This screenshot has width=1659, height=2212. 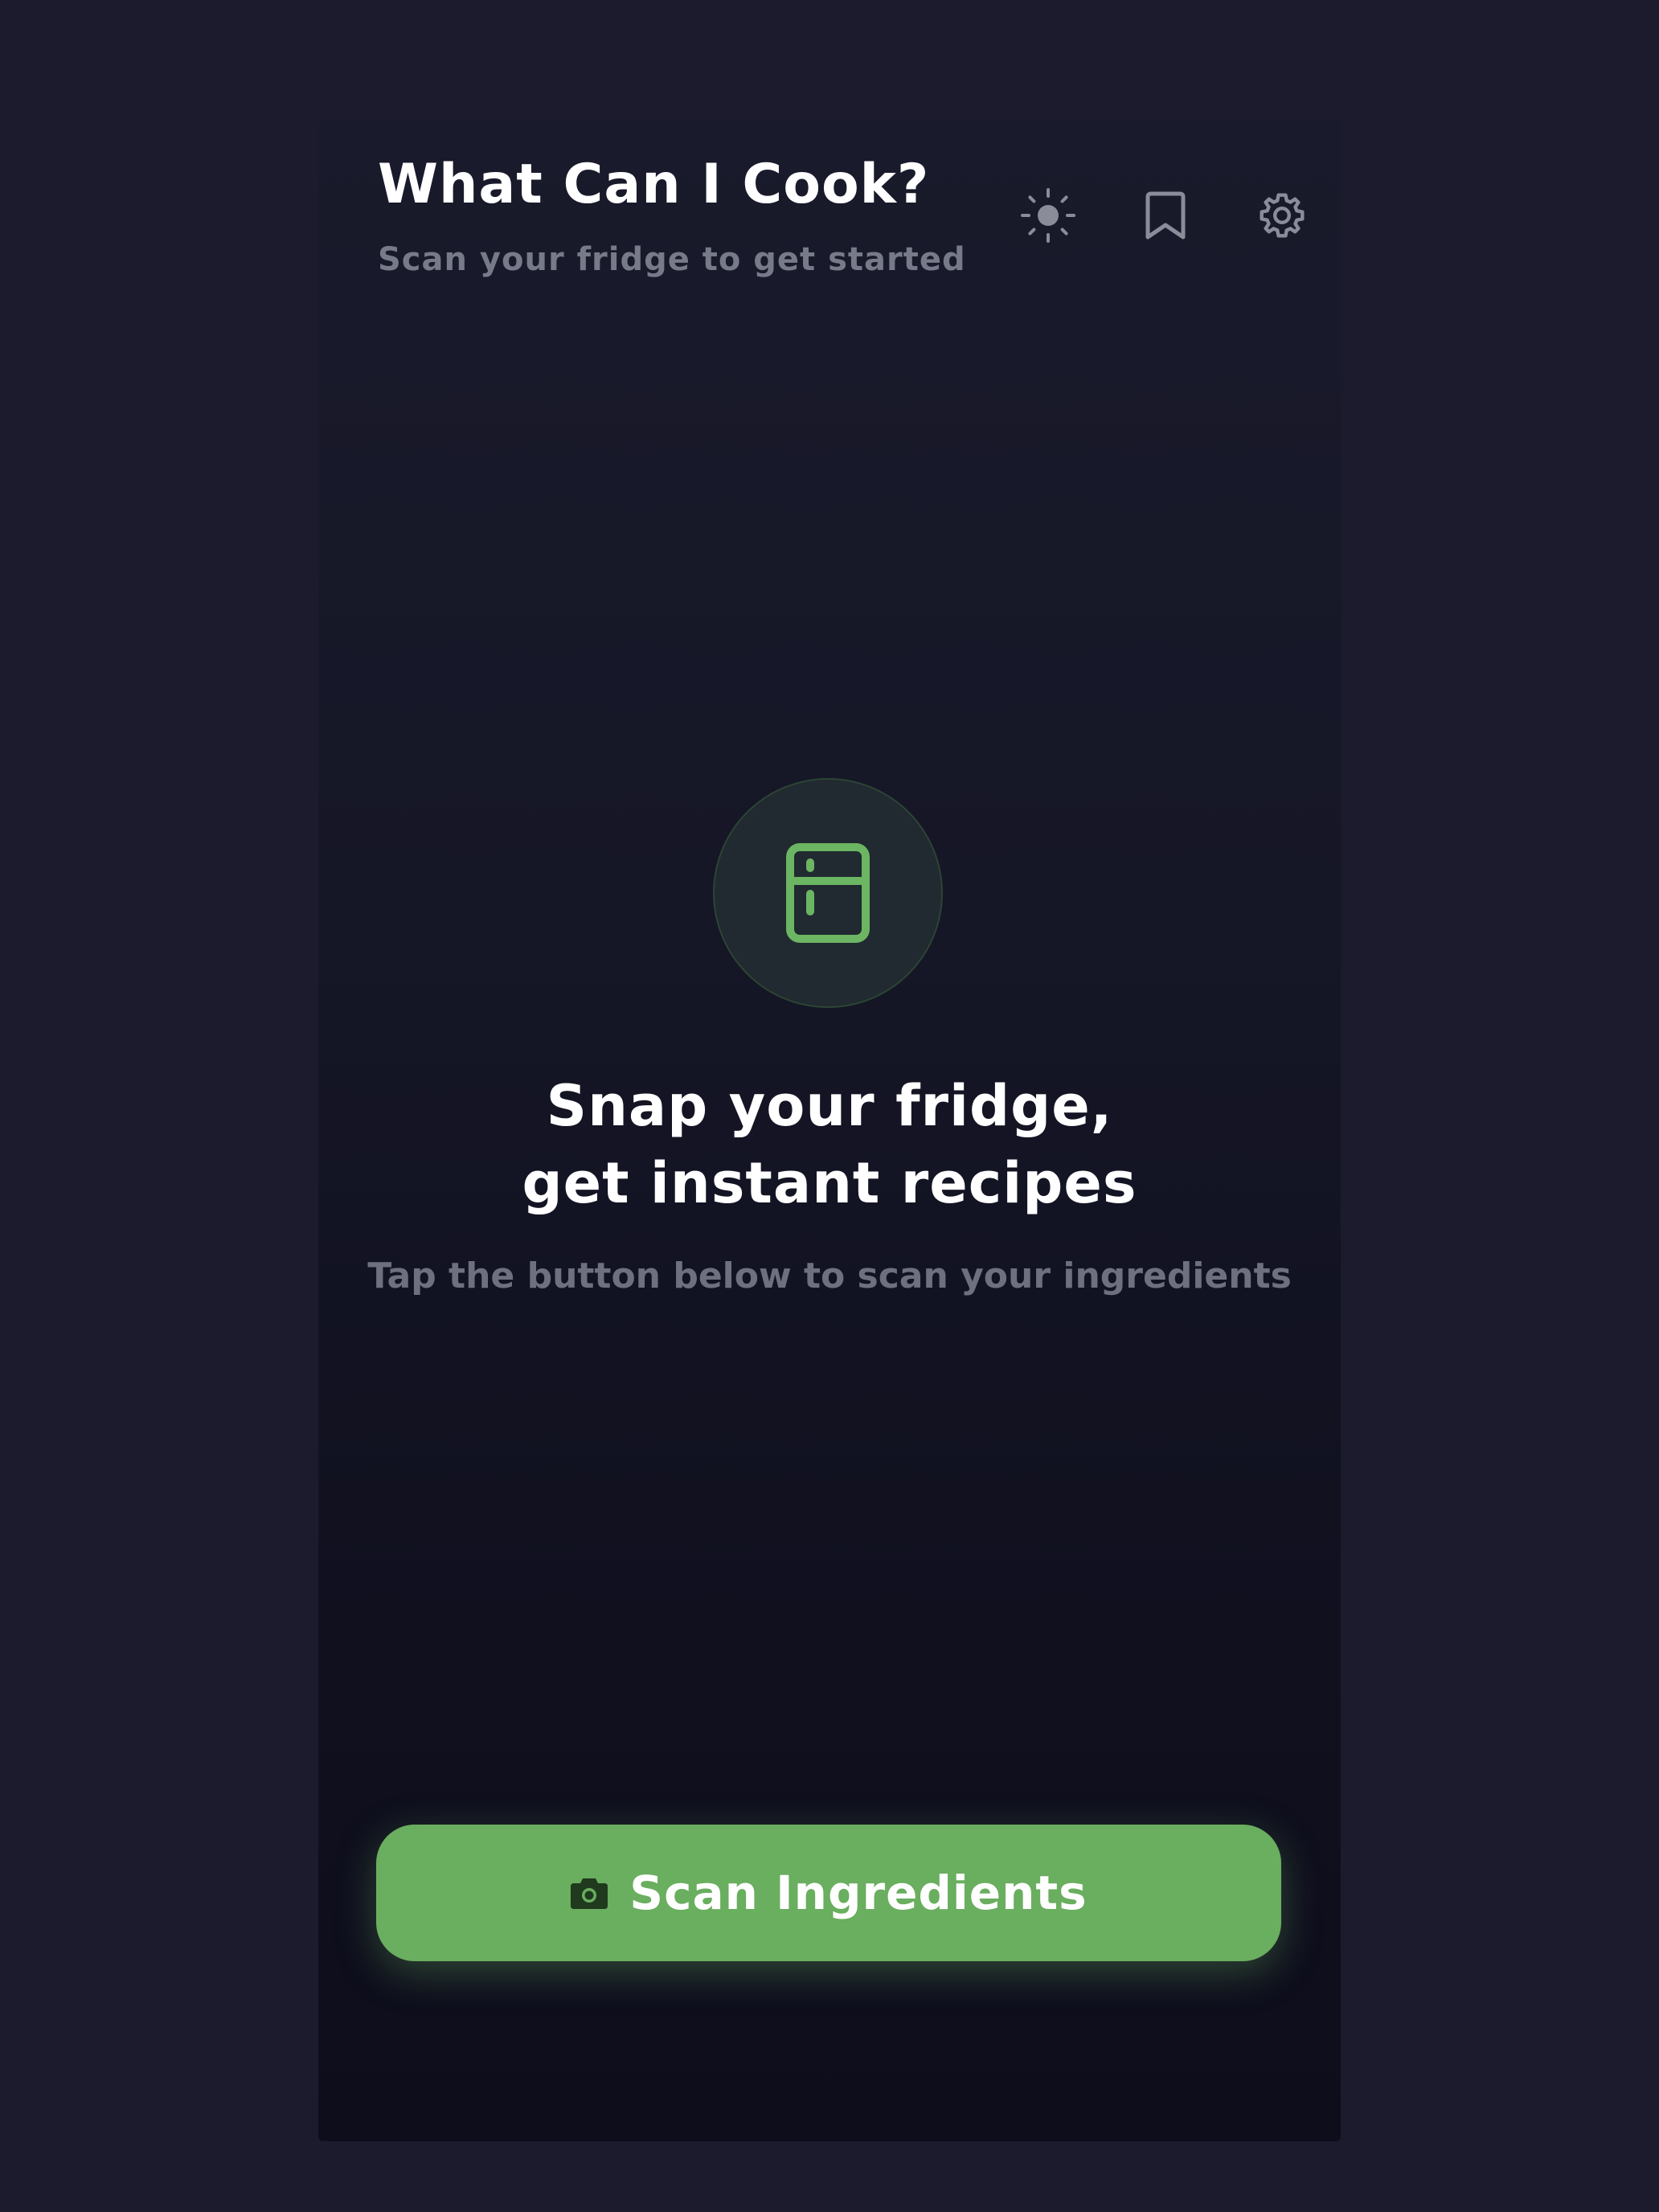 I want to click on page-title: What Can I Cook?, so click(x=654, y=184).